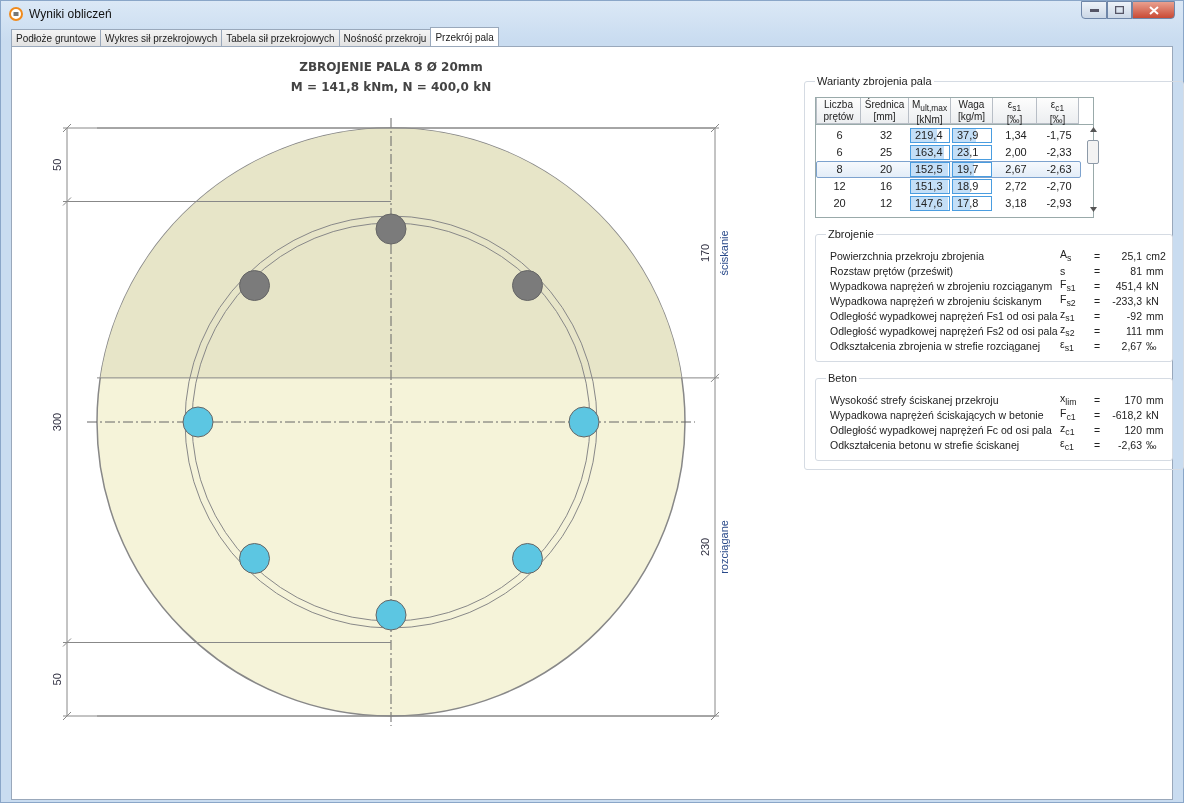 The height and width of the screenshot is (803, 1184). What do you see at coordinates (16, 14) in the screenshot?
I see `app-icon` at bounding box center [16, 14].